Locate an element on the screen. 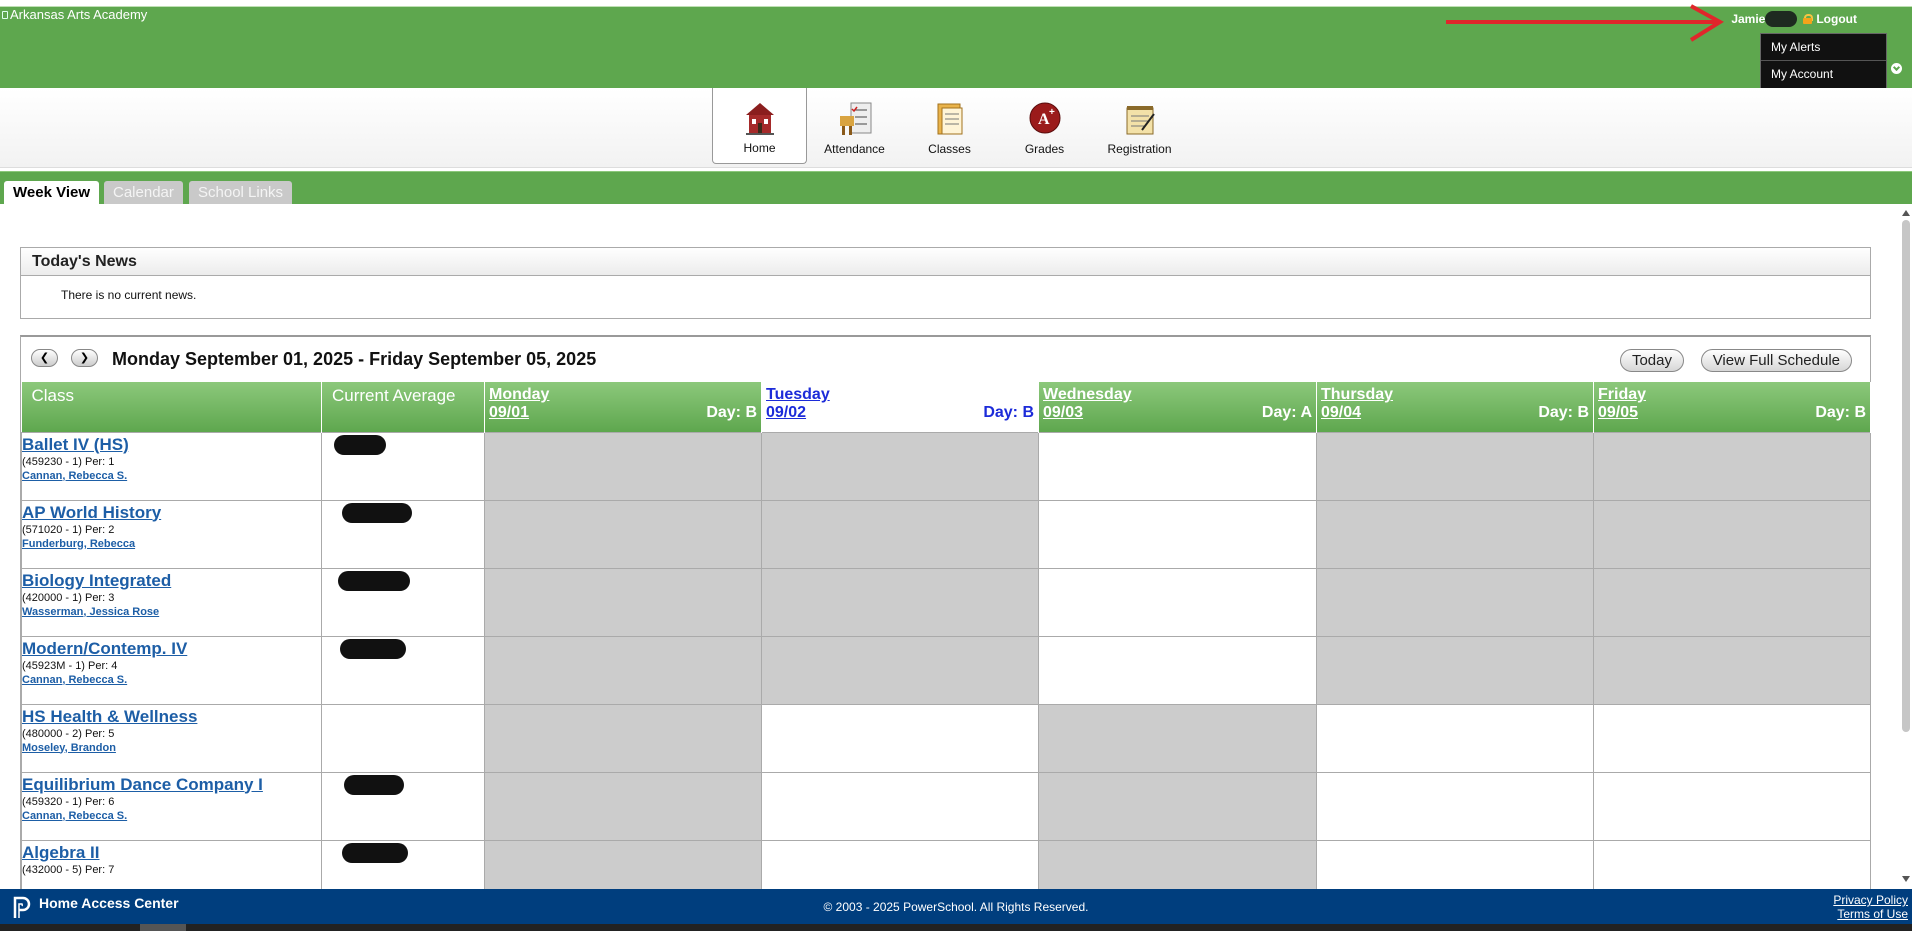  nav-home: Home is located at coordinates (759, 126).